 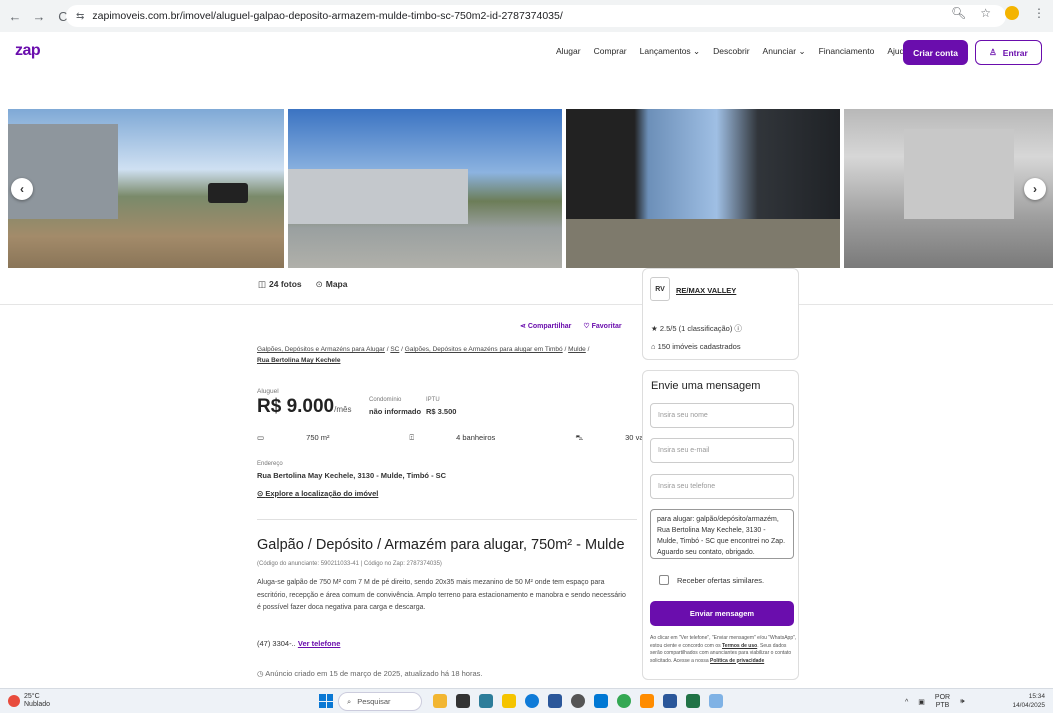 What do you see at coordinates (921, 702) in the screenshot?
I see `tray-app-icon: ▣` at bounding box center [921, 702].